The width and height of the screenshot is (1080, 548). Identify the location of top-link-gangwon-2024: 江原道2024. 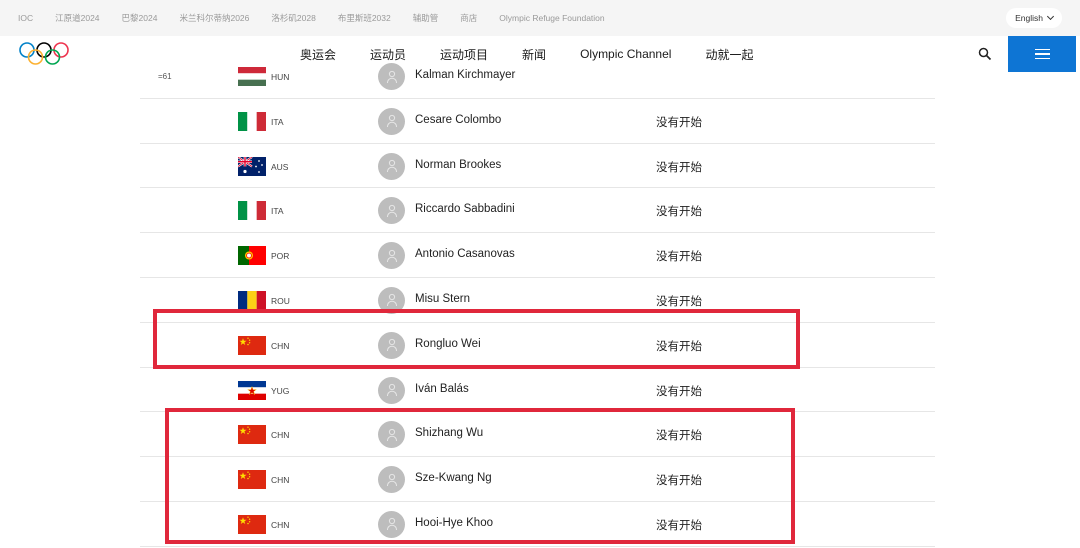
(77, 18).